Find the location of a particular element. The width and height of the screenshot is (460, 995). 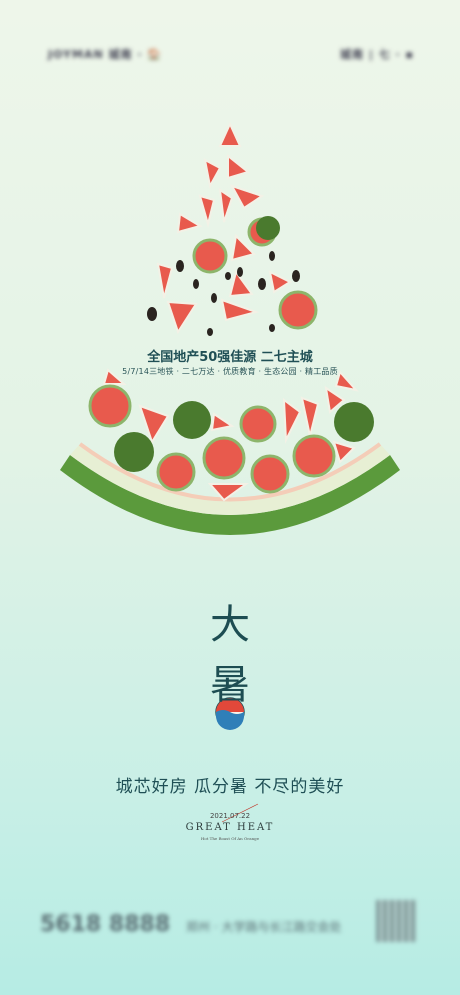

date-label: 2021.07.22 is located at coordinates (230, 816).